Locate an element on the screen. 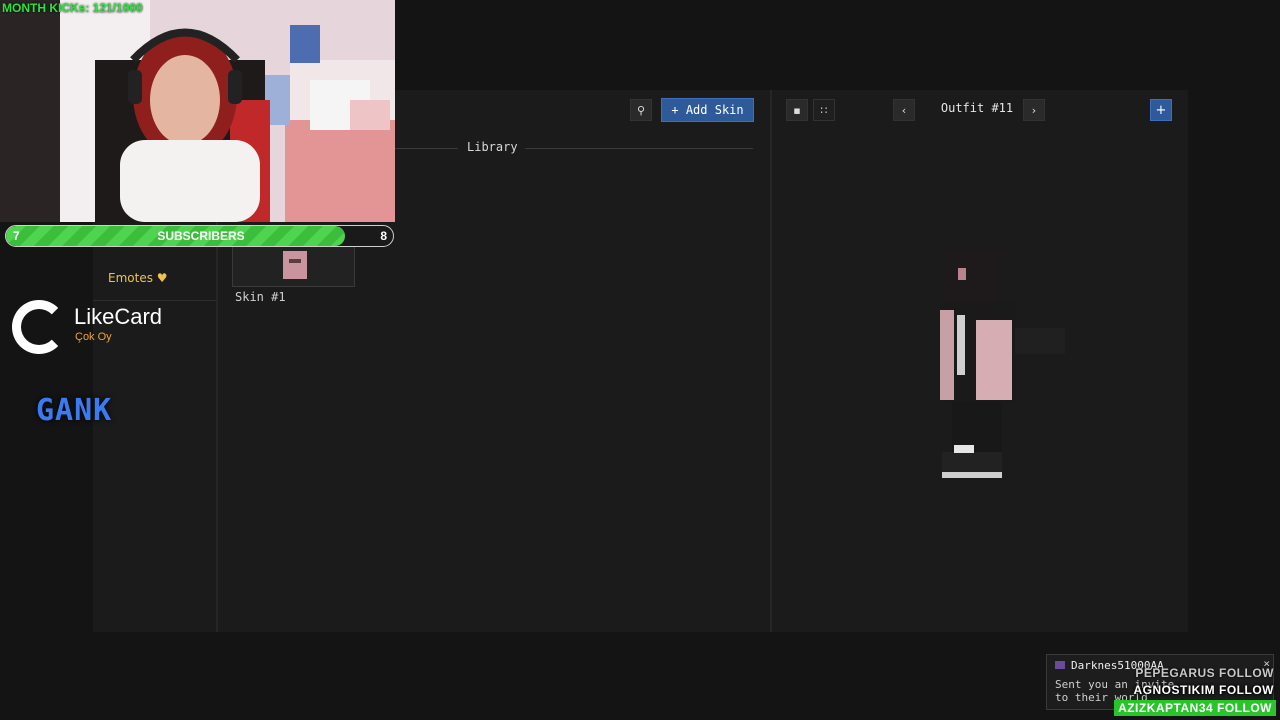 The image size is (1280, 720). skin-thumbnail is located at coordinates (295, 265).